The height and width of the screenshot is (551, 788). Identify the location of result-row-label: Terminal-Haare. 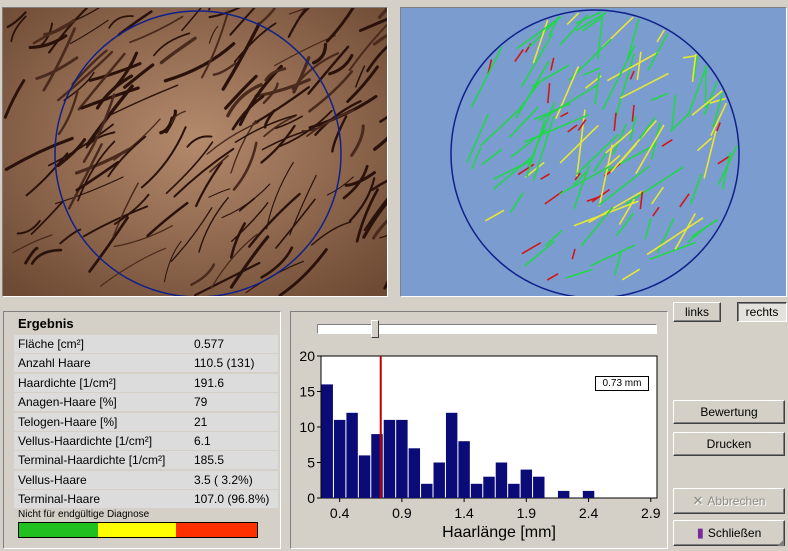
(59, 499).